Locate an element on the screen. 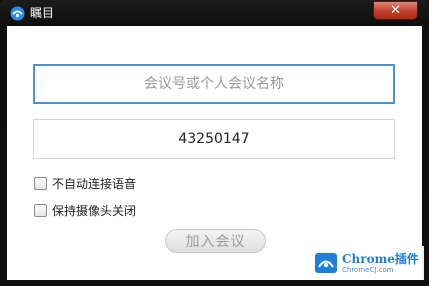  close-button: ✕ is located at coordinates (395, 10).